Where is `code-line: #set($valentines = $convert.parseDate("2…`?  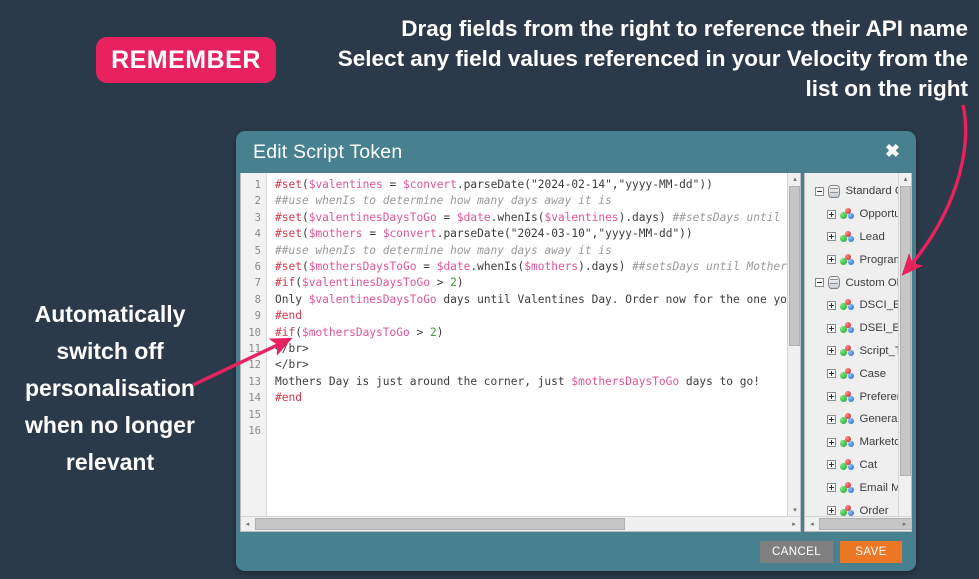 code-line: #set($valentines = $convert.parseDate("2… is located at coordinates (494, 184).